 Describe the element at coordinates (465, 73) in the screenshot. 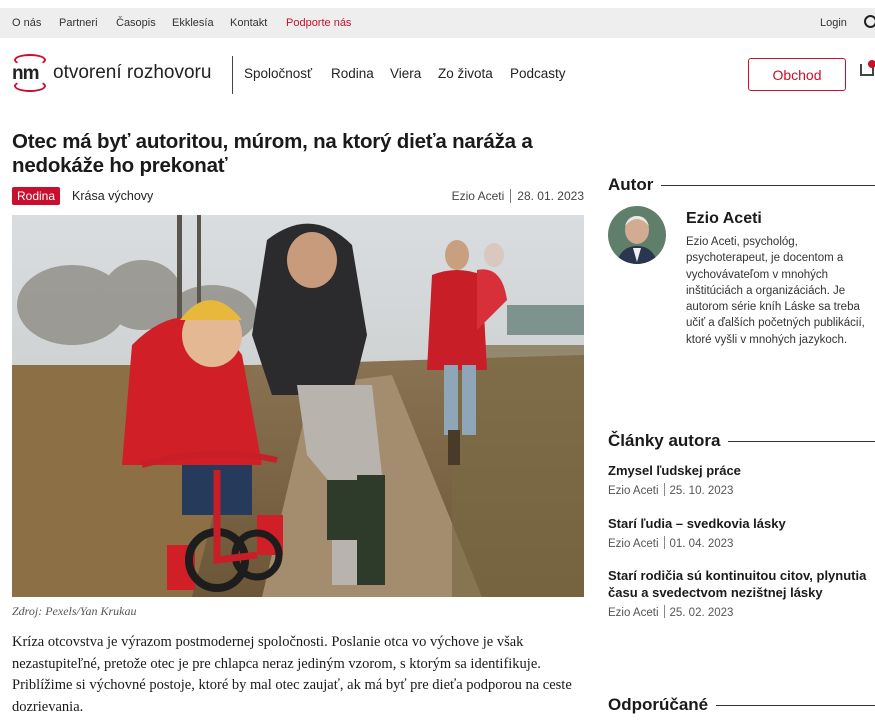

I see `nav-item-zo-zivota: Zo života` at that location.